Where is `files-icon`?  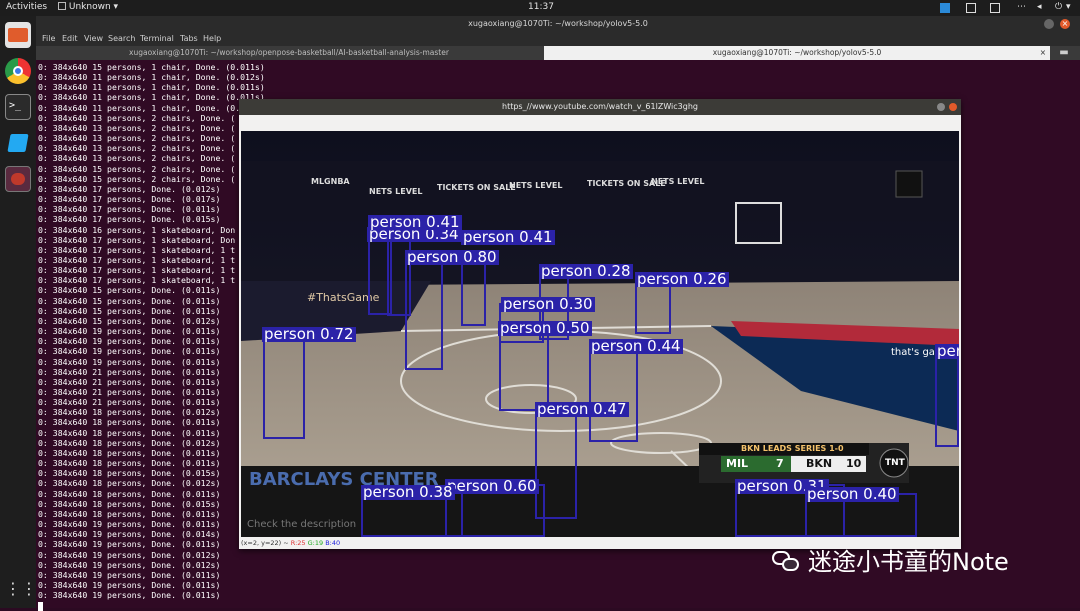 files-icon is located at coordinates (18, 35).